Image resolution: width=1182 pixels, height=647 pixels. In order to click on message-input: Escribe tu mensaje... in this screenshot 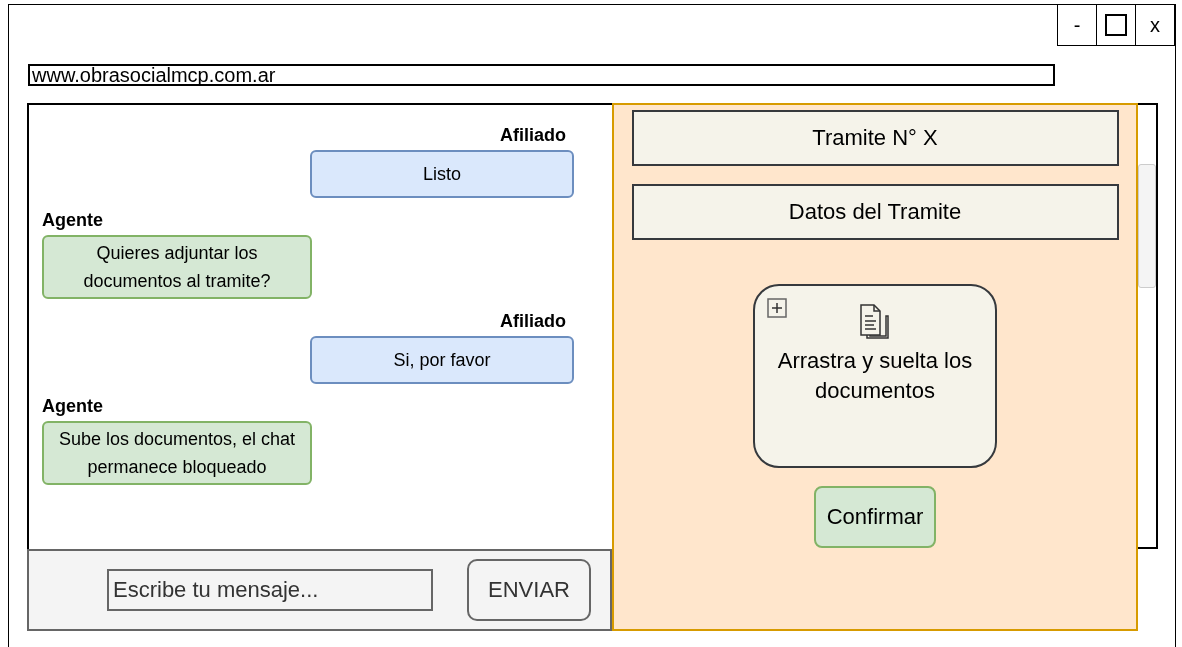, I will do `click(270, 590)`.